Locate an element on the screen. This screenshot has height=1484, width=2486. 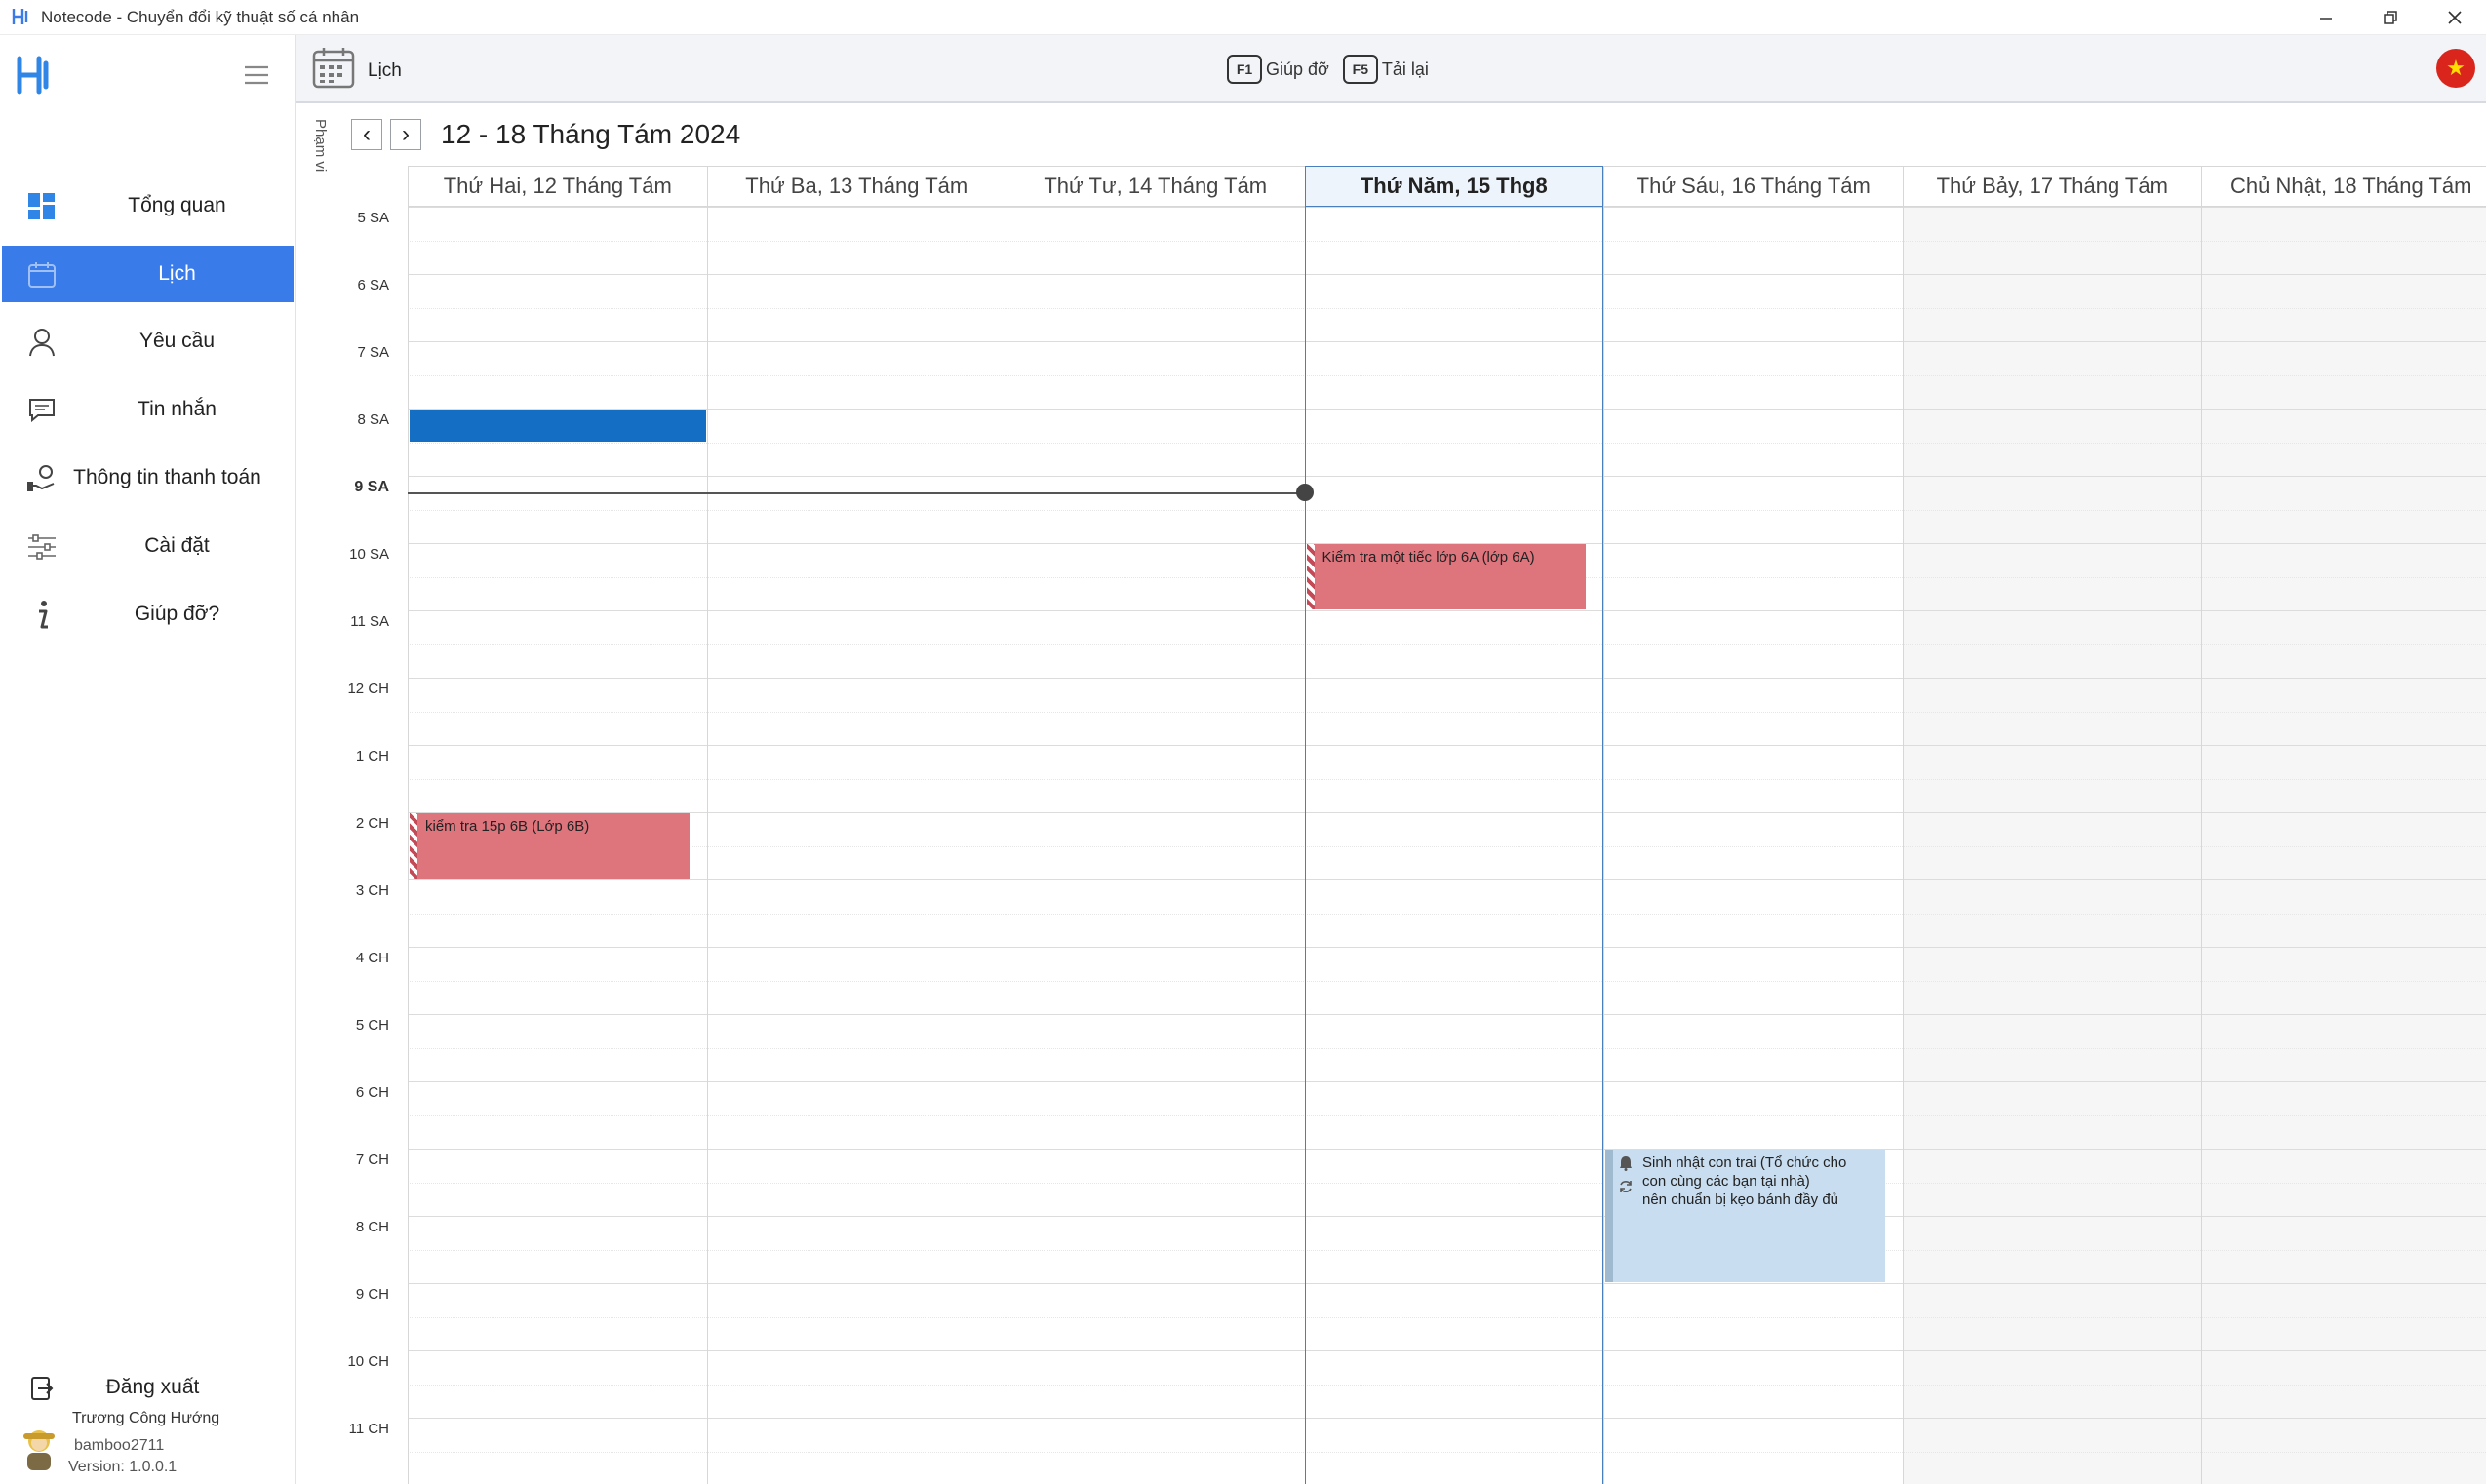
user-name: Trương Công Hướng is located at coordinates (146, 1418).